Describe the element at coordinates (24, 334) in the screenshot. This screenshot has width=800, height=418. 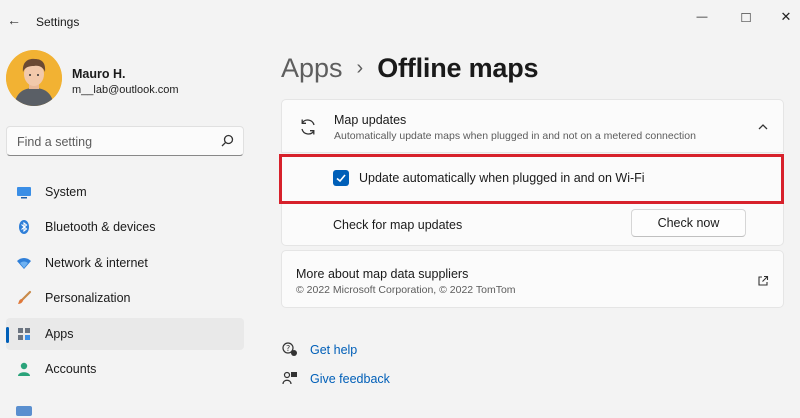
I see `apps-icon` at that location.